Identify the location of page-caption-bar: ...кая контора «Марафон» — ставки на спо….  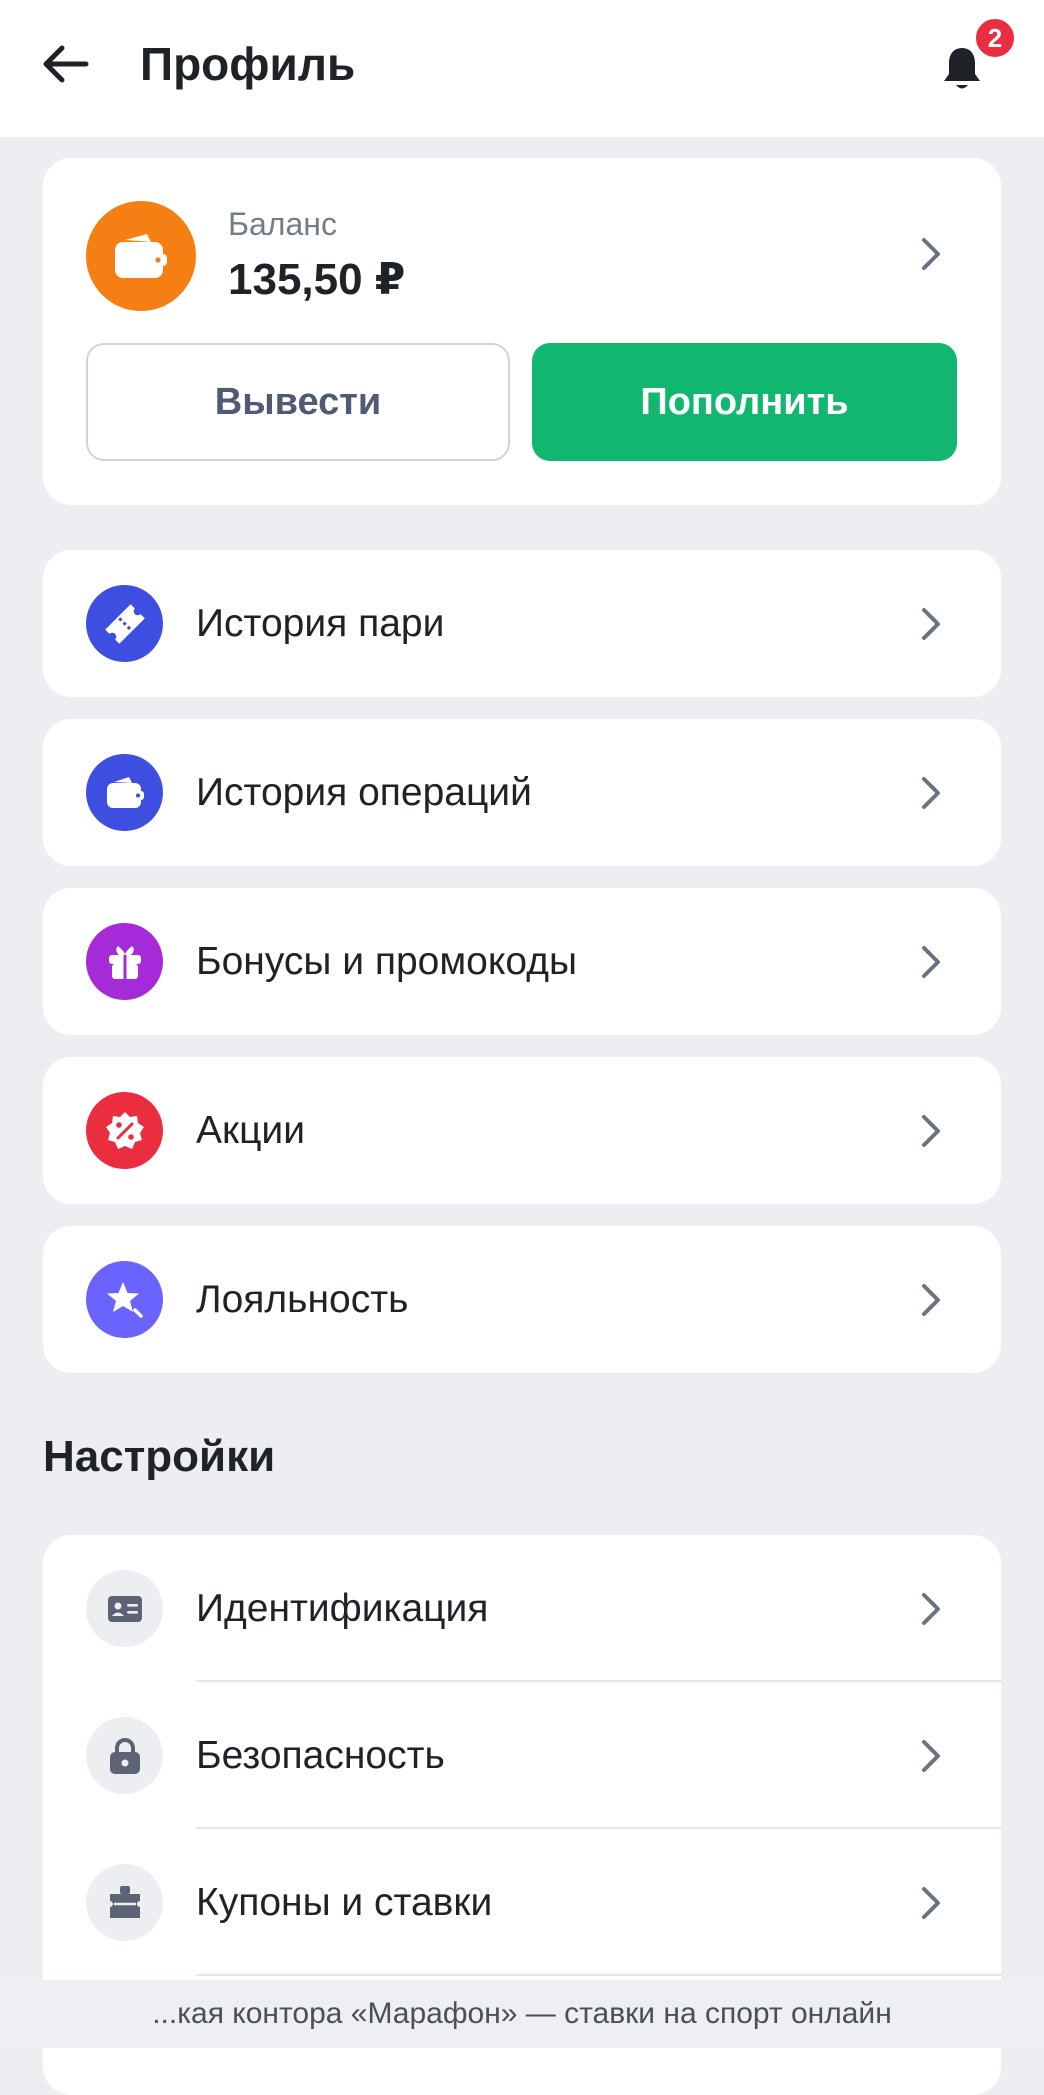
(522, 2014).